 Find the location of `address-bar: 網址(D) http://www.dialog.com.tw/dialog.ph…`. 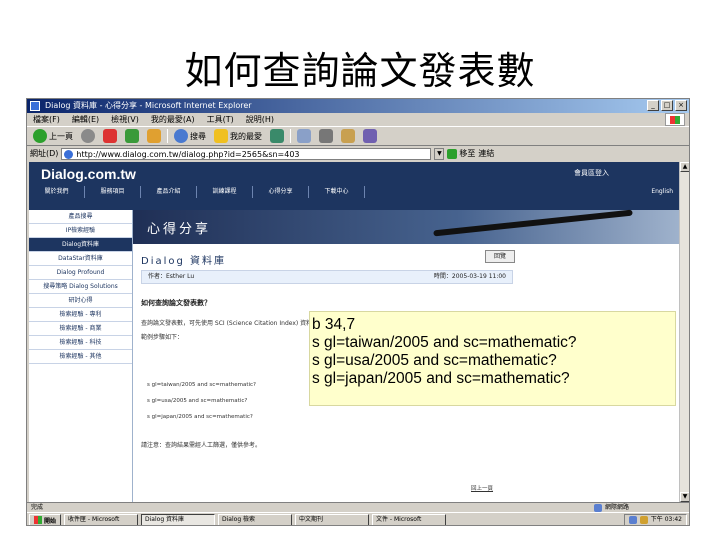

address-bar: 網址(D) http://www.dialog.com.tw/dialog.ph… is located at coordinates (358, 153).